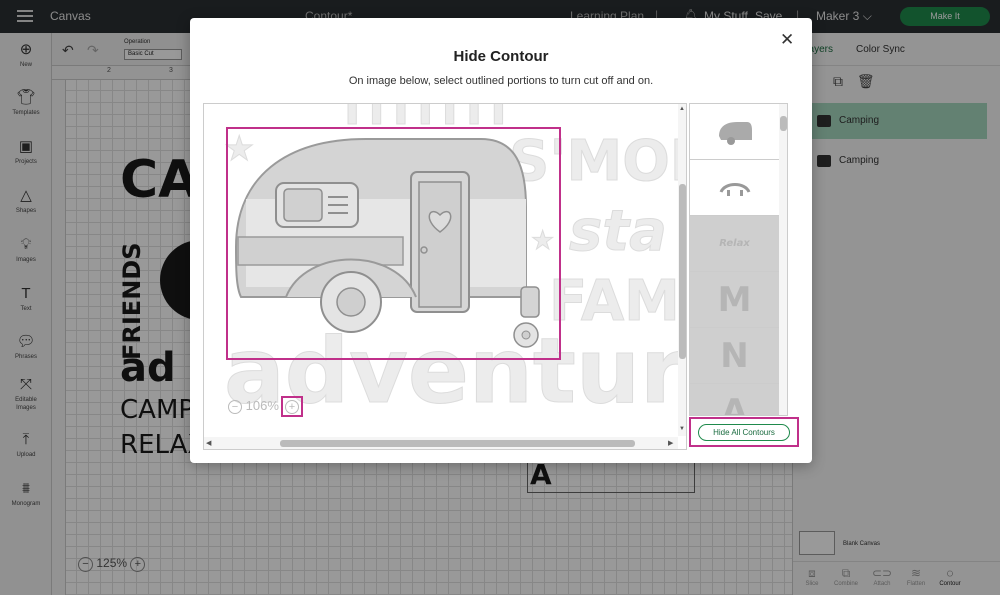  Describe the element at coordinates (235, 407) in the screenshot. I see `zoom-out-icon: −` at that location.